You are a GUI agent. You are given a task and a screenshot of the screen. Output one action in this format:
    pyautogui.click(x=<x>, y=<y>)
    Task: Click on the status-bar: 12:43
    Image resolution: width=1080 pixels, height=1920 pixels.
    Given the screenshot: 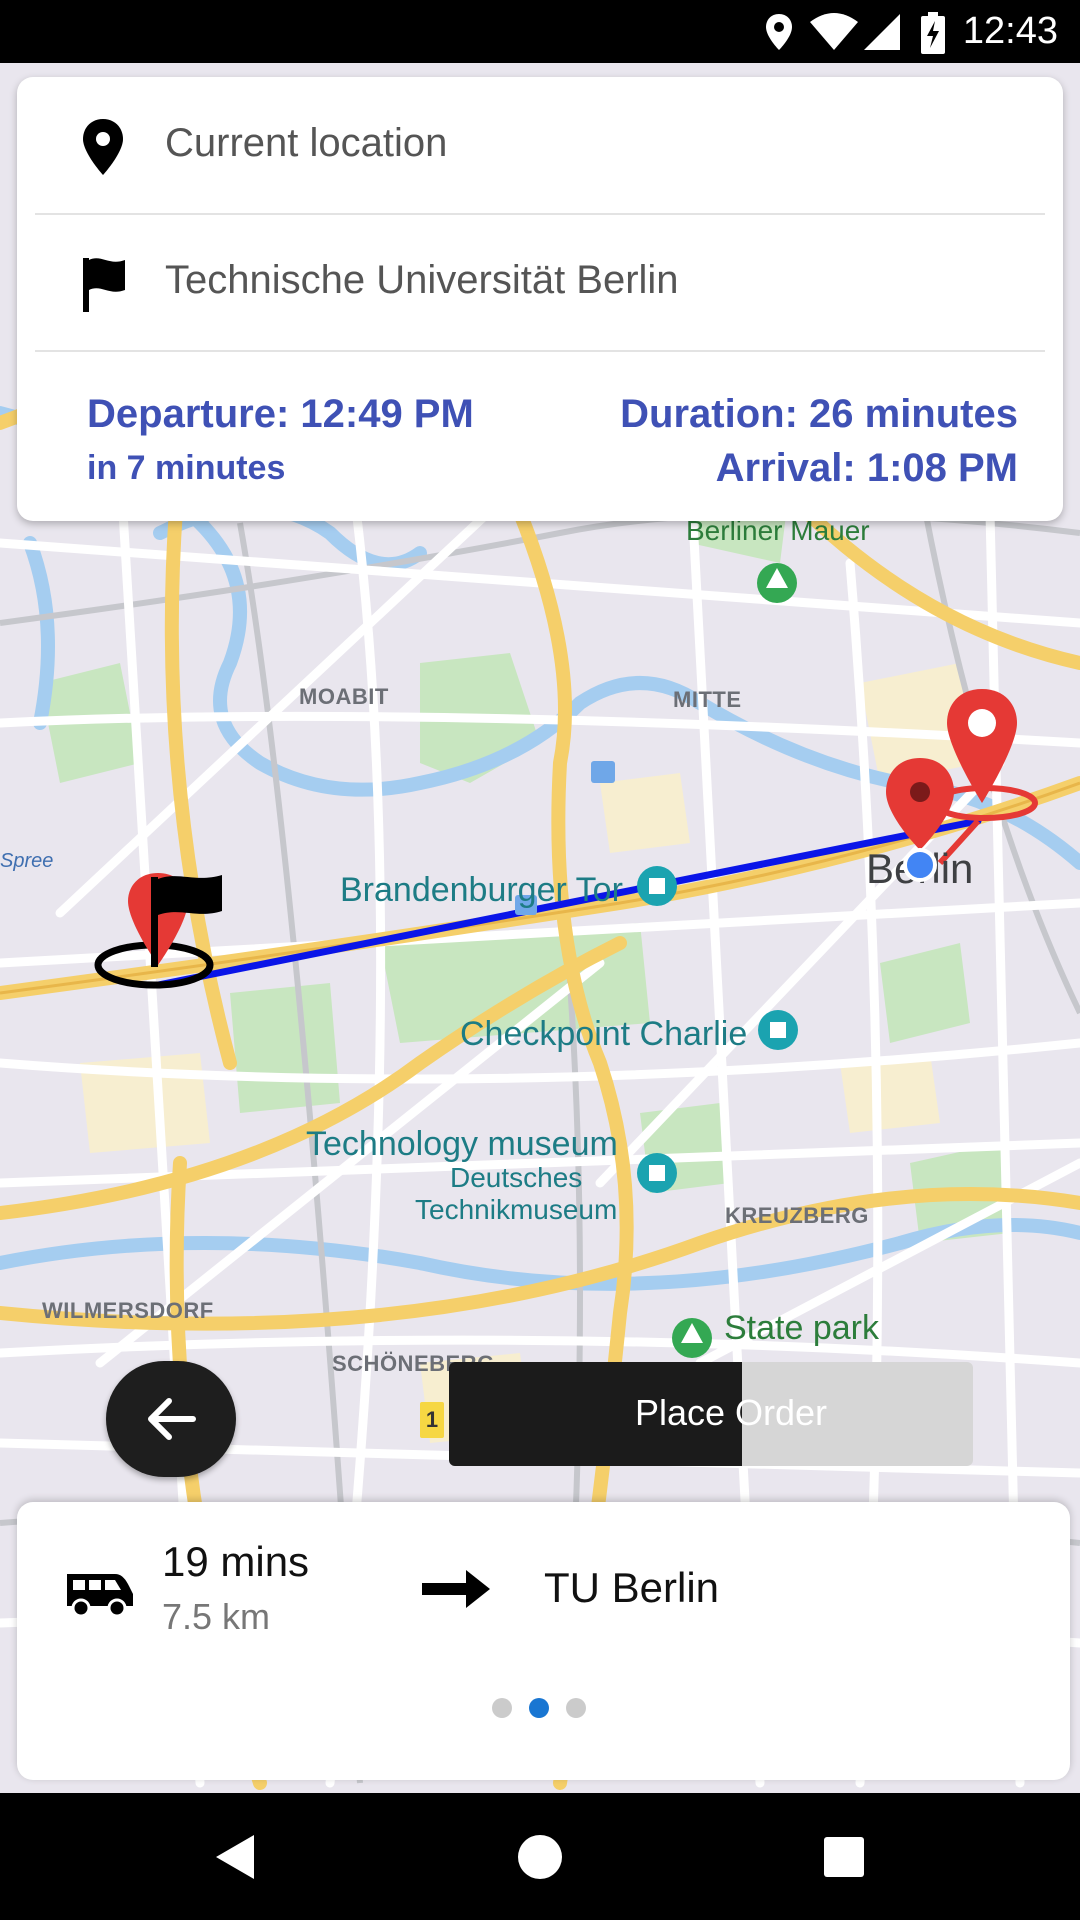 What is the action you would take?
    pyautogui.click(x=540, y=31)
    